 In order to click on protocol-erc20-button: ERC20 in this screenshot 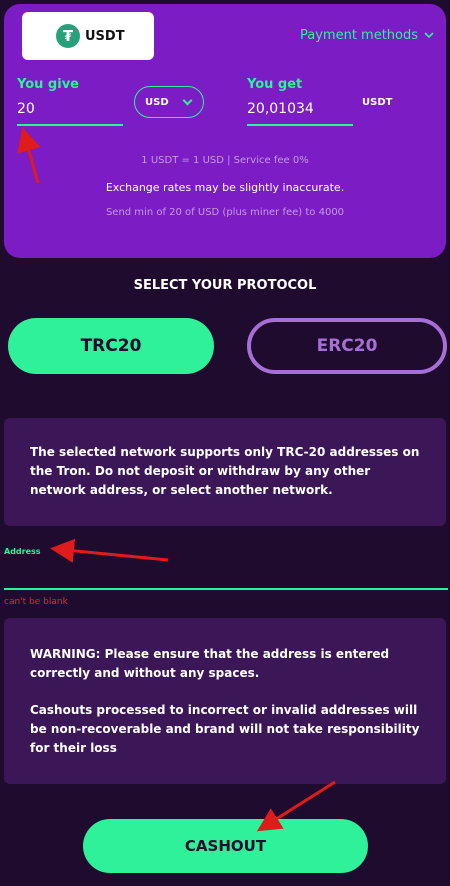, I will do `click(347, 346)`.